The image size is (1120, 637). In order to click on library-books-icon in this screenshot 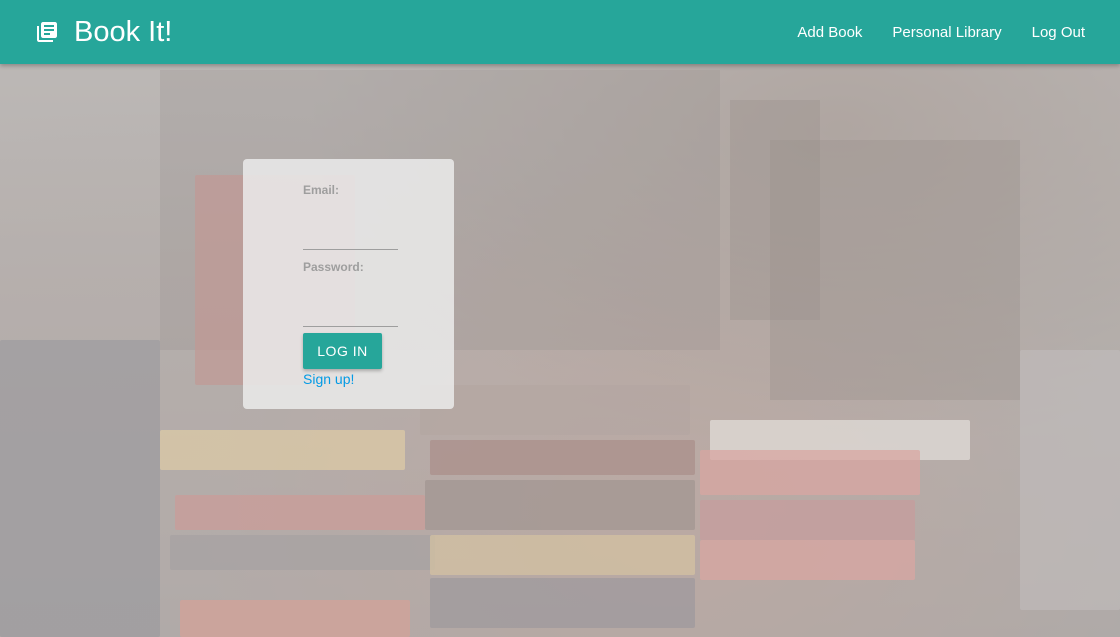, I will do `click(47, 32)`.